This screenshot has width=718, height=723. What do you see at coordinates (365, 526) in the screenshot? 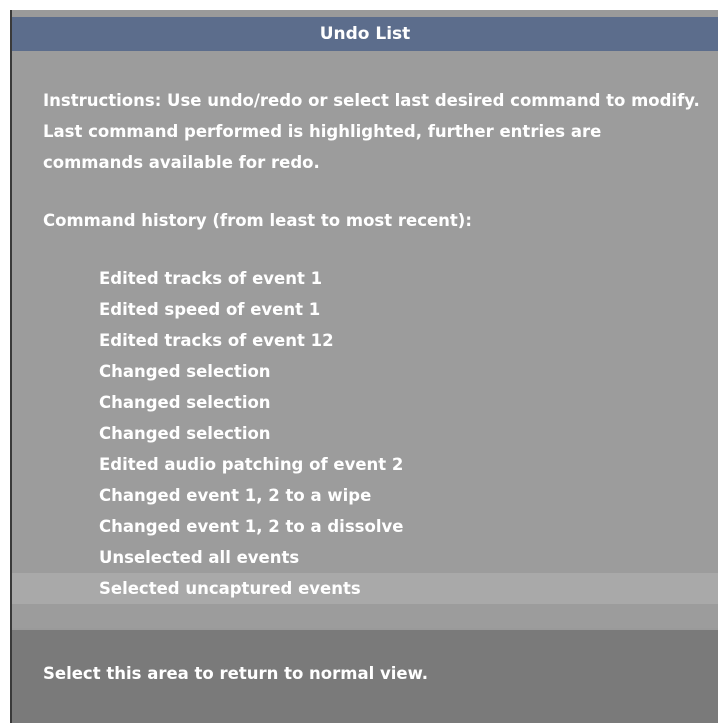
I see `history-item: Changed event 1, 2 to a dissolve` at bounding box center [365, 526].